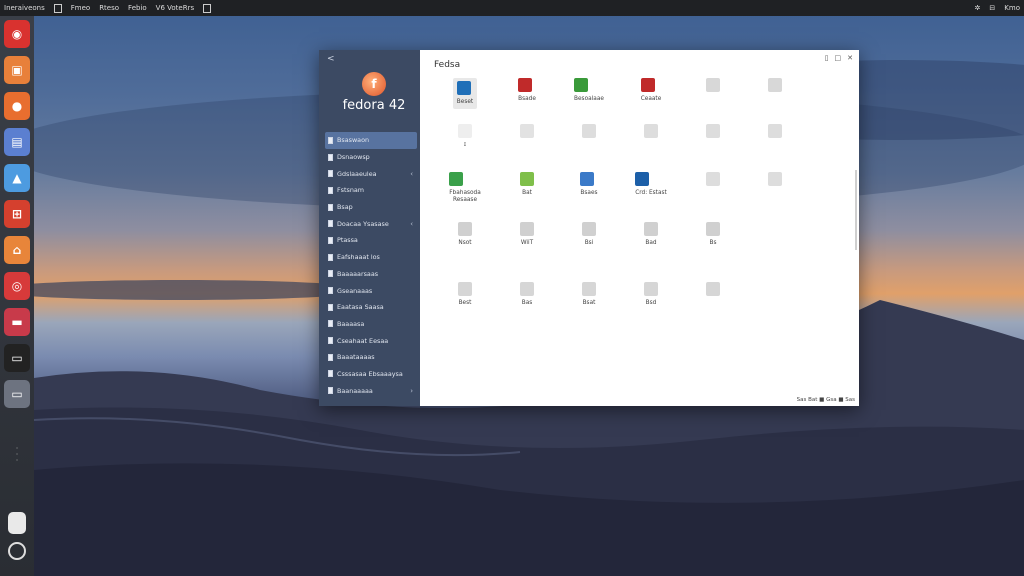 The height and width of the screenshot is (576, 1024). I want to click on scrollbar, so click(856, 210).